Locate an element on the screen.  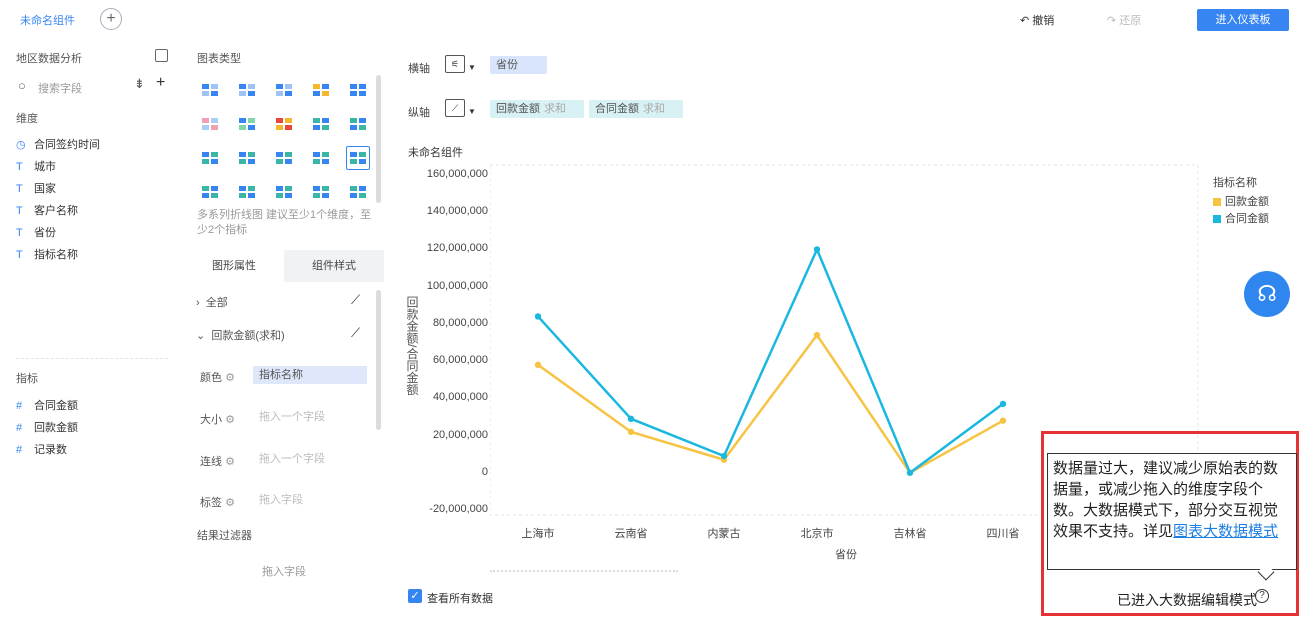
field-item: # 记录数 is located at coordinates (41, 450).